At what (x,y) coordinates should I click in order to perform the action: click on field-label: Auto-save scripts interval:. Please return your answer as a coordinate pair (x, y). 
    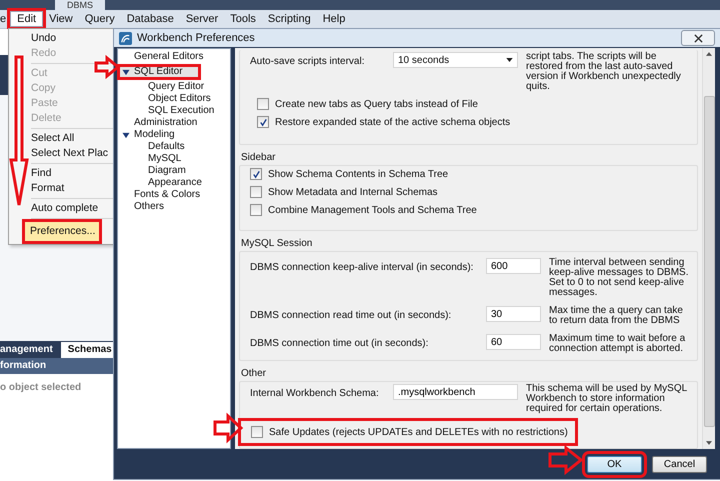
    Looking at the image, I should click on (308, 61).